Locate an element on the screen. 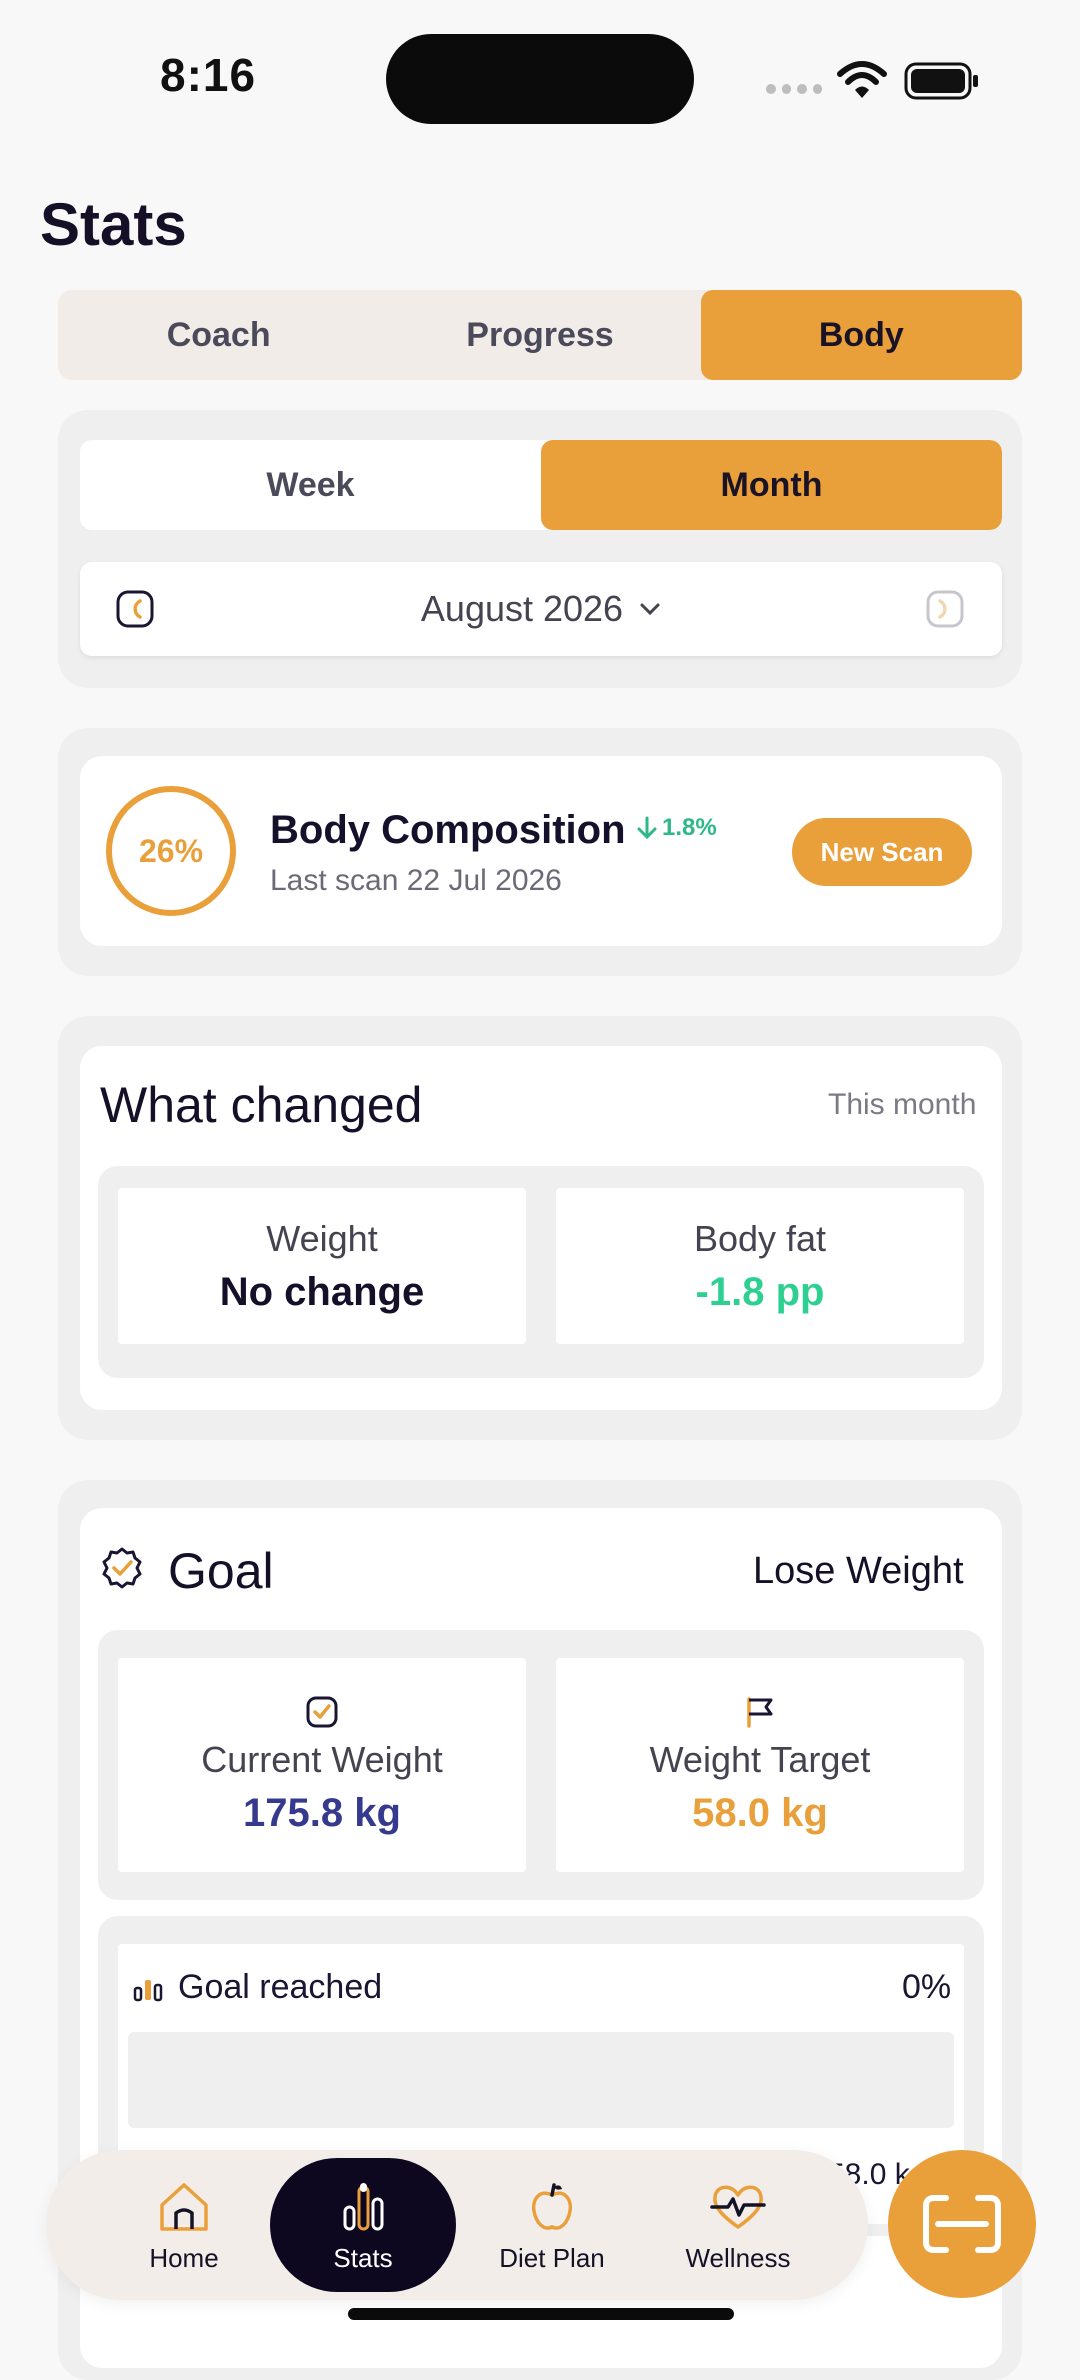 Image resolution: width=1080 pixels, height=2380 pixels. weight-change-value: No change is located at coordinates (322, 1291).